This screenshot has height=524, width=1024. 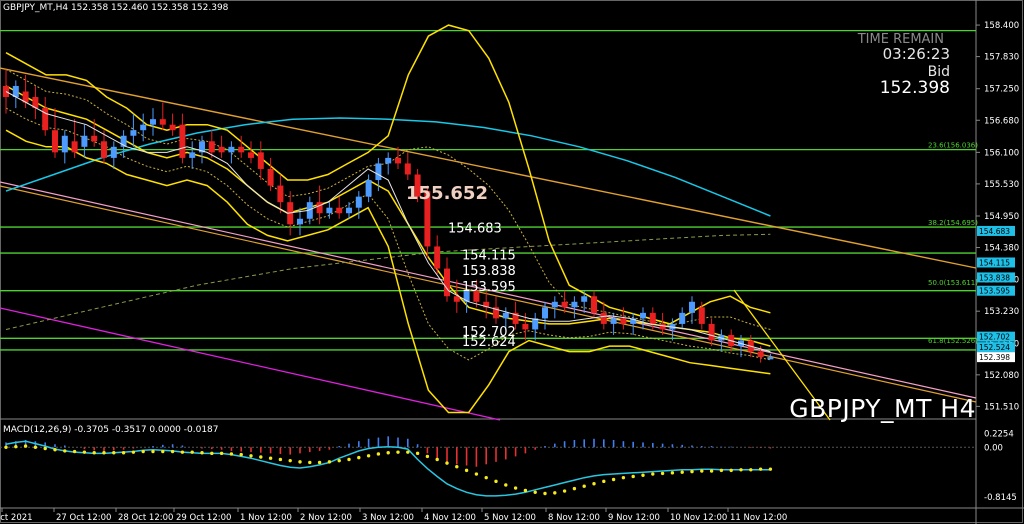 I want to click on time-tick-label: 27 Oct 12:00, so click(x=83, y=518).